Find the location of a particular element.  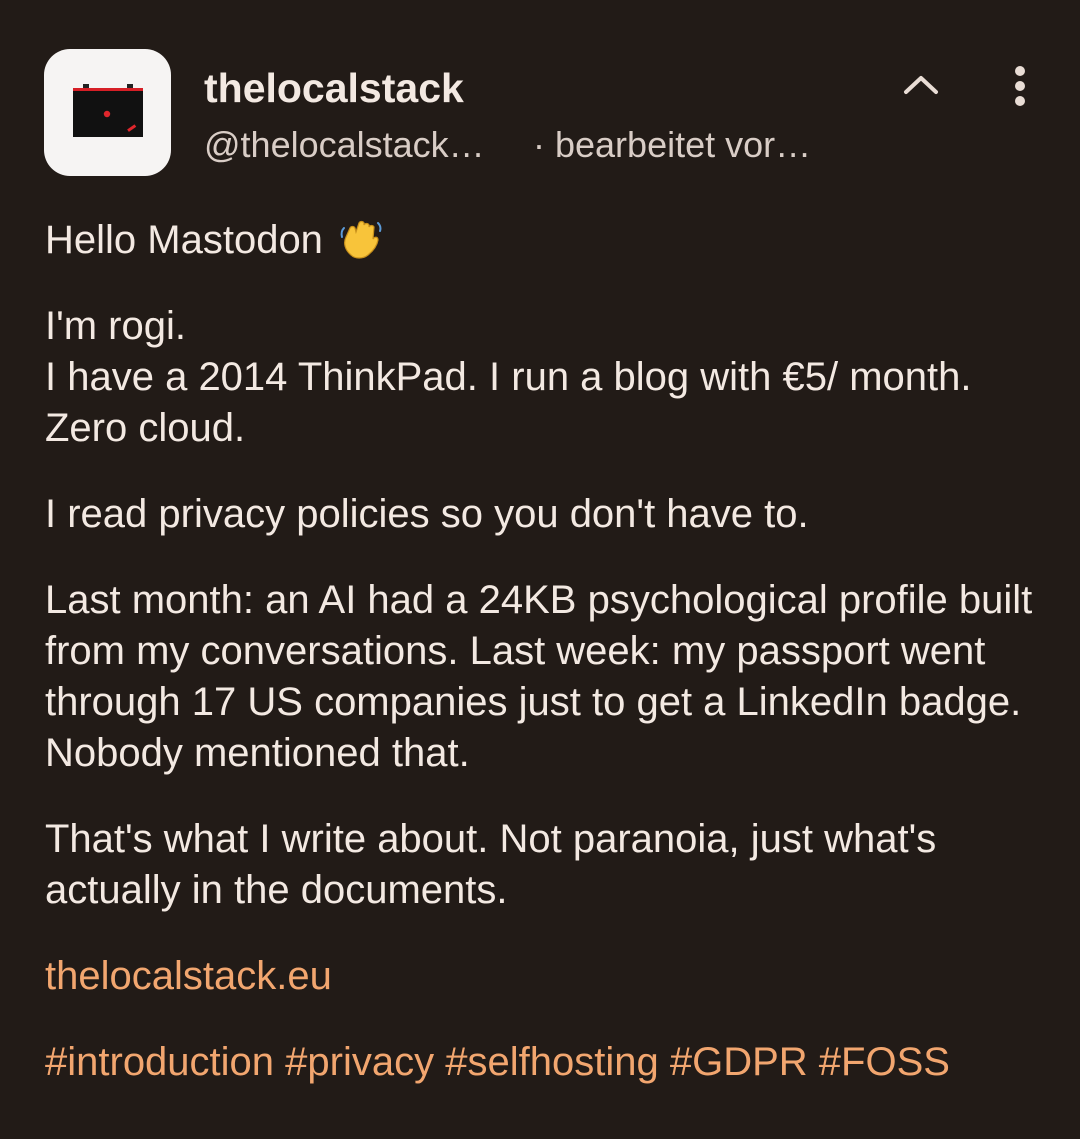

blog-link: thelocalstack.eu is located at coordinates (188, 976).